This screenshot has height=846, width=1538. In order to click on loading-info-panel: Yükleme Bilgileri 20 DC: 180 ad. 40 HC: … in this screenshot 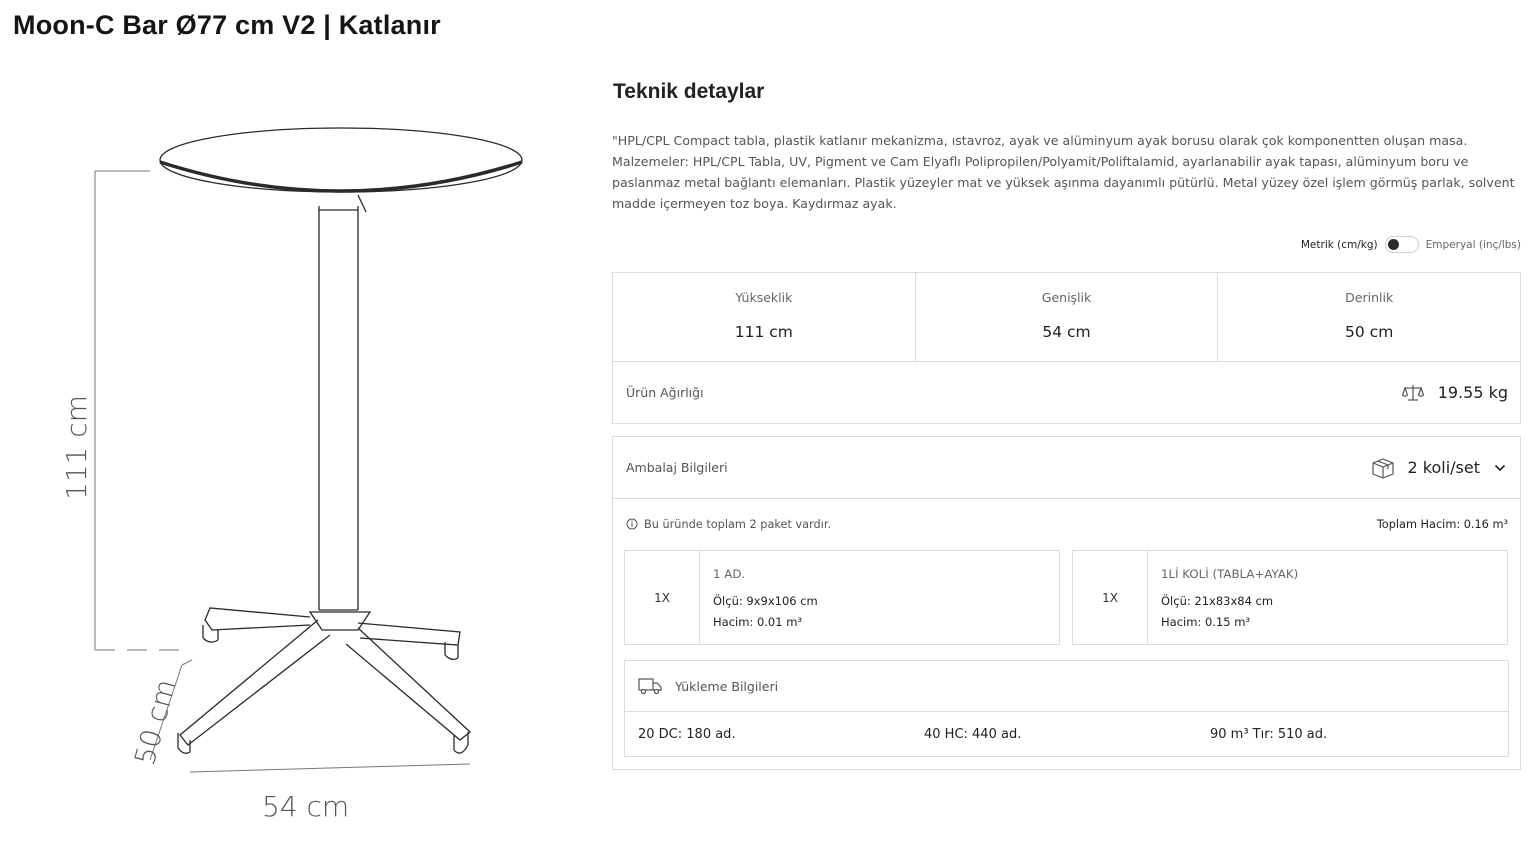, I will do `click(1066, 708)`.